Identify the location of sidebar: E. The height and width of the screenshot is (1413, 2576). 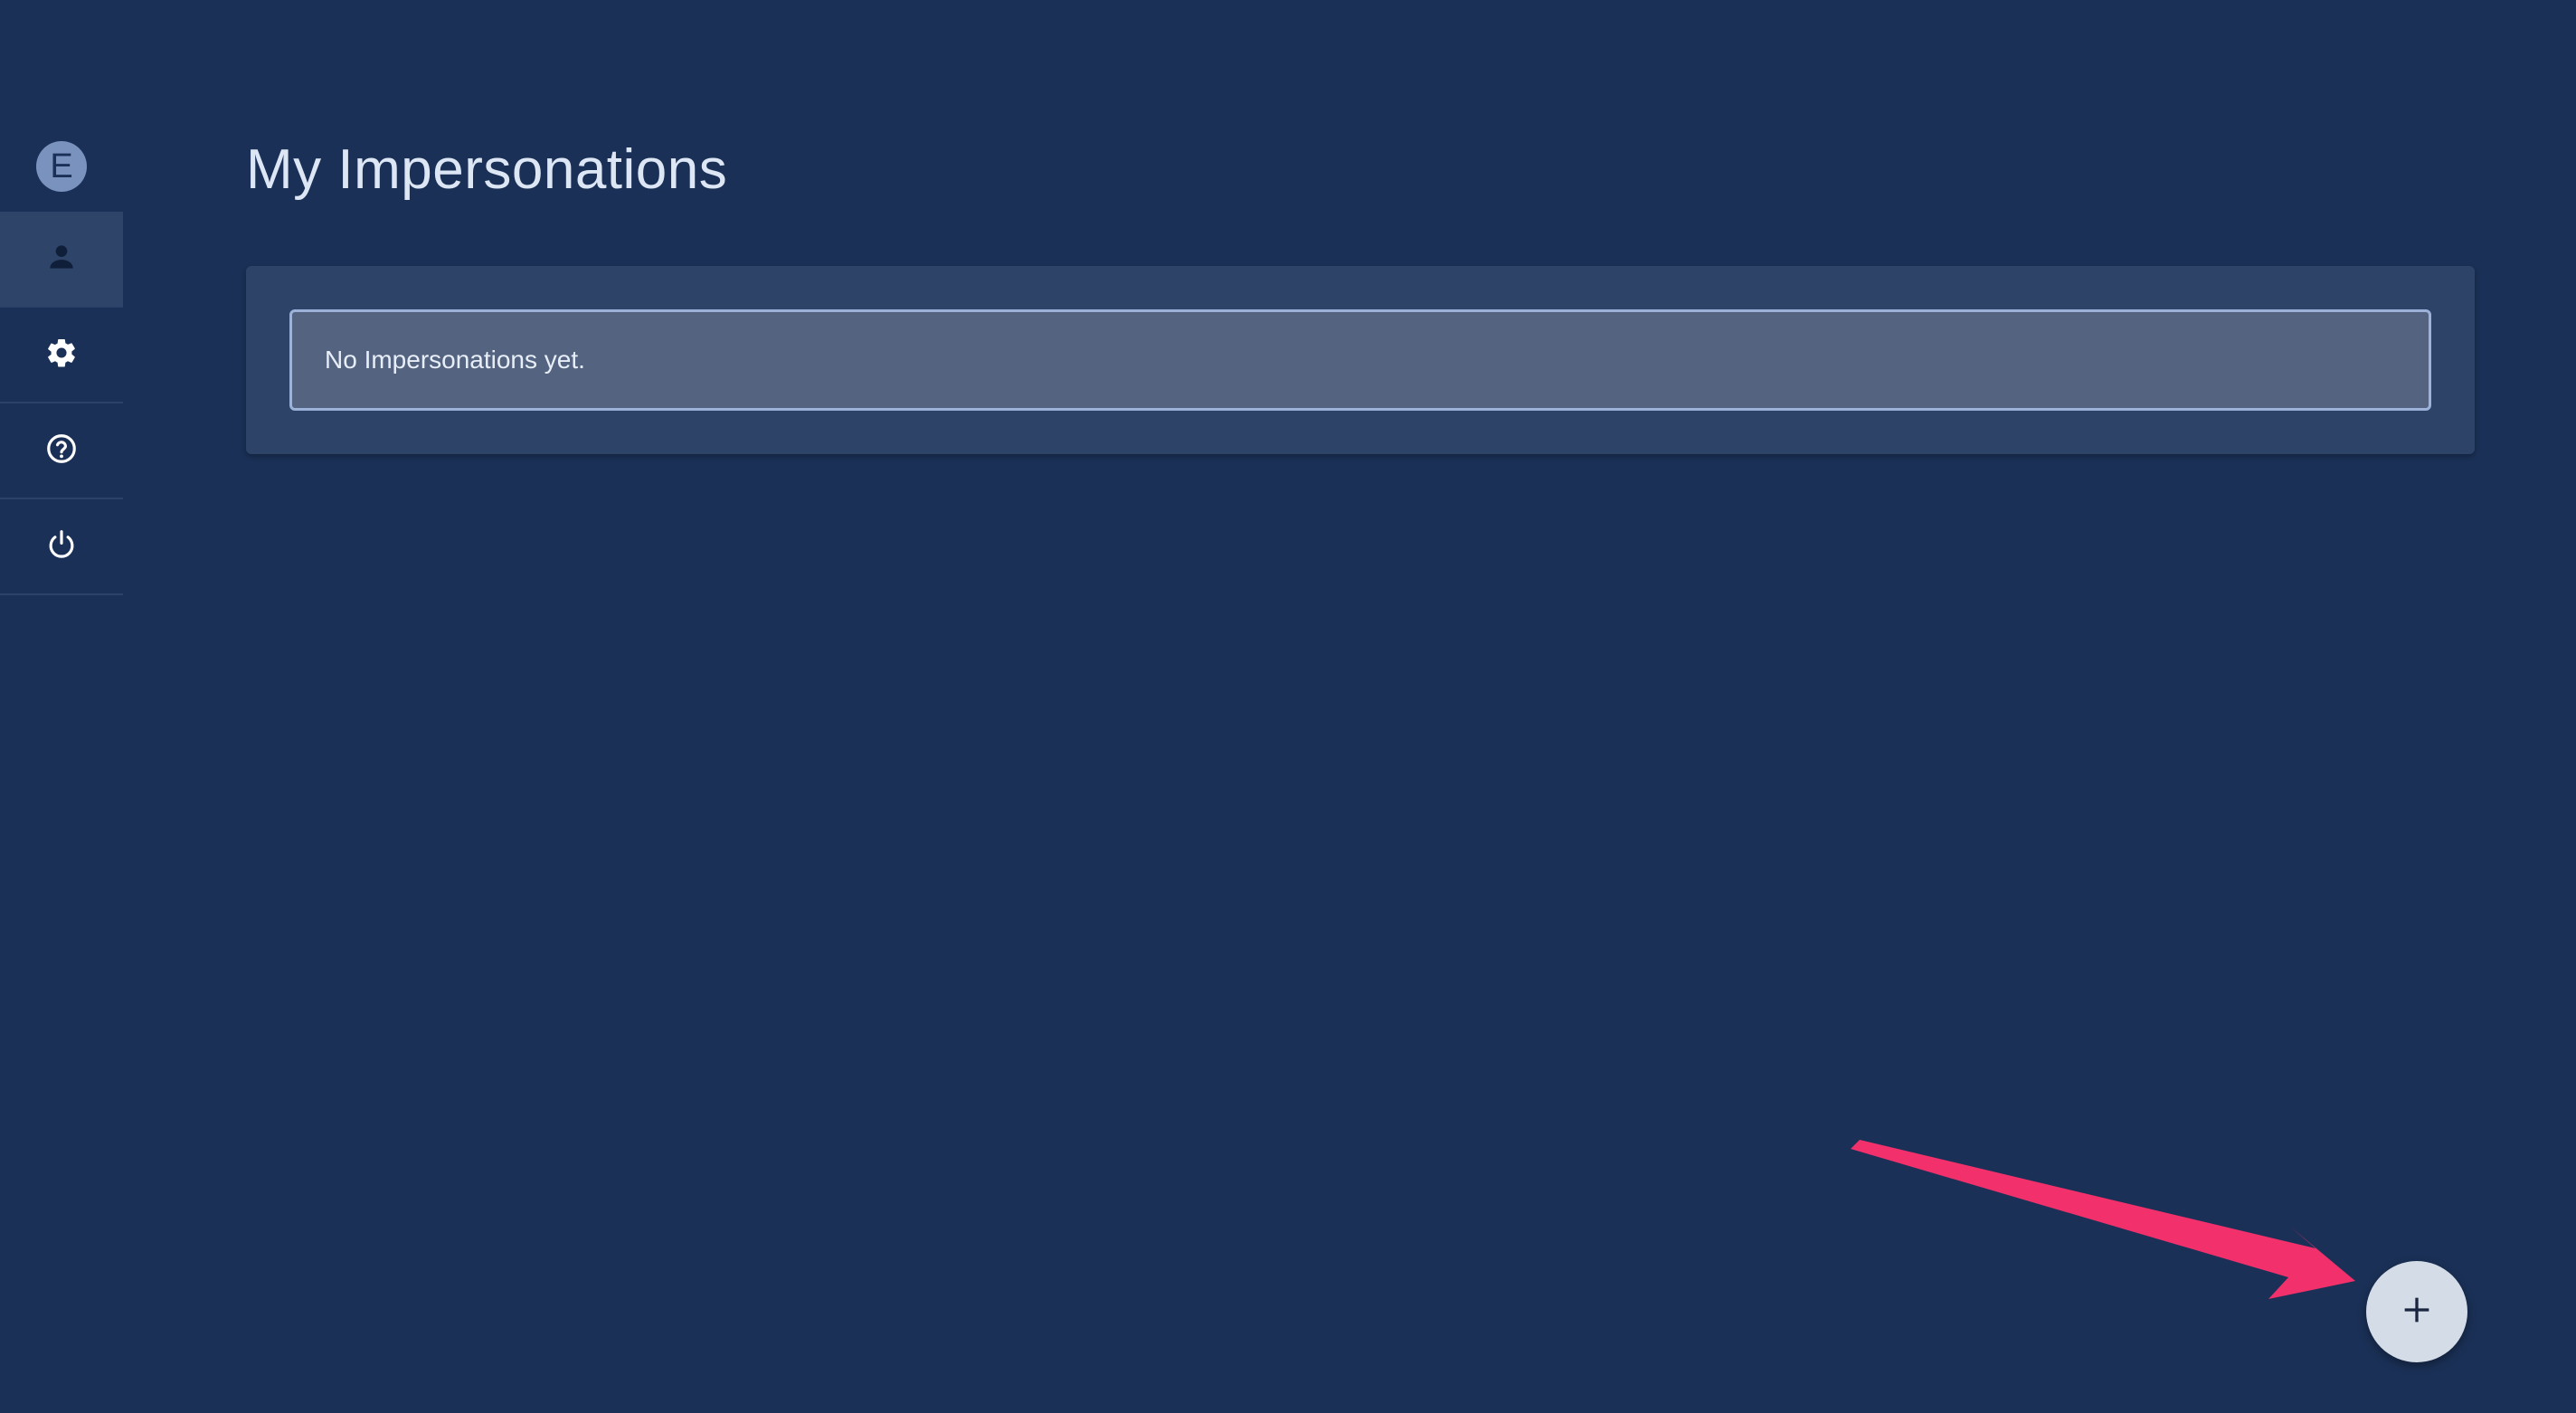
(62, 706).